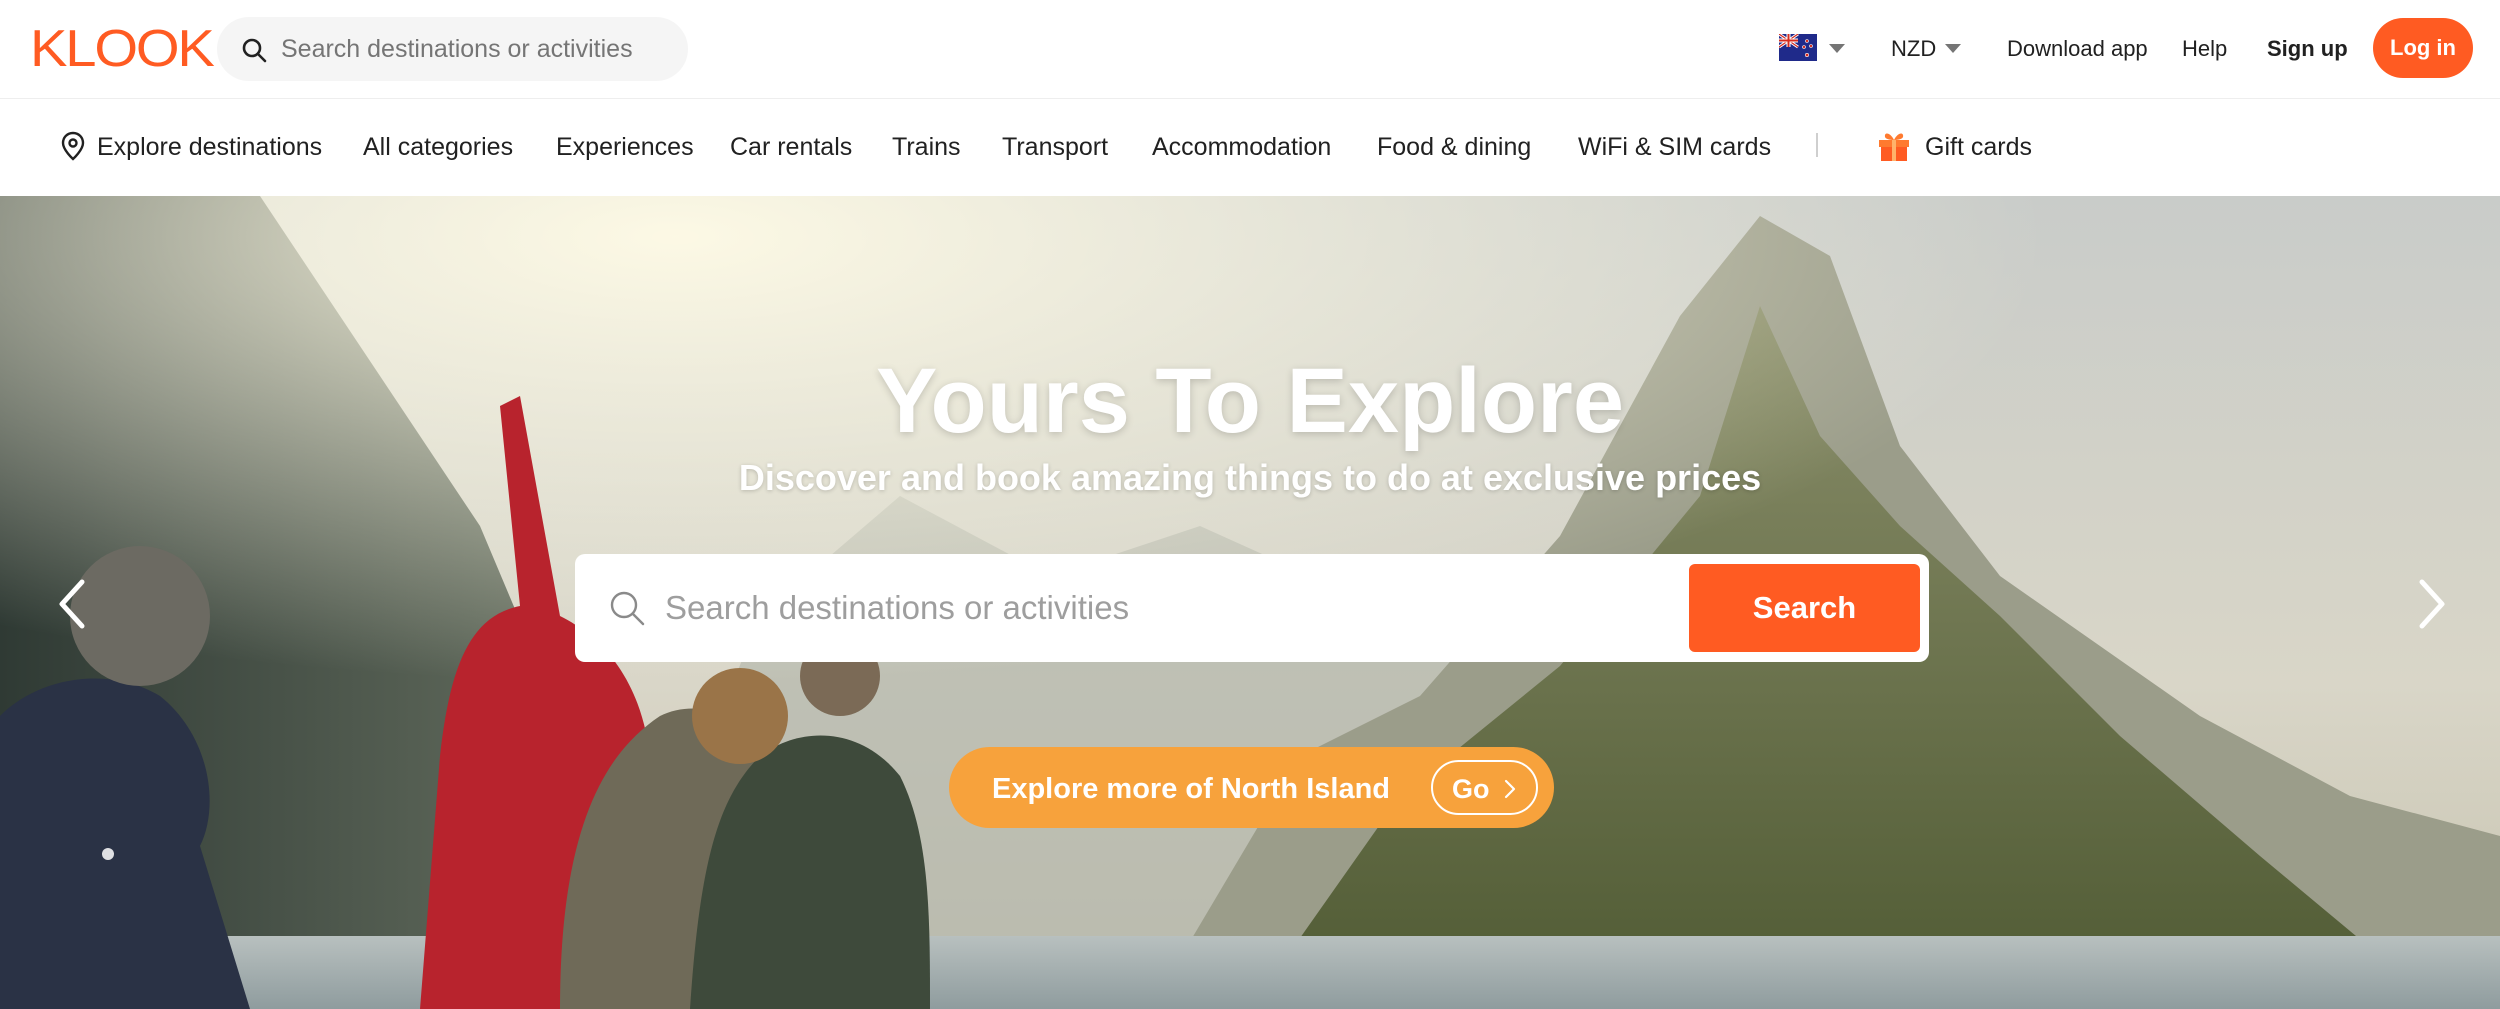  I want to click on log-in-button: Log in, so click(2423, 48).